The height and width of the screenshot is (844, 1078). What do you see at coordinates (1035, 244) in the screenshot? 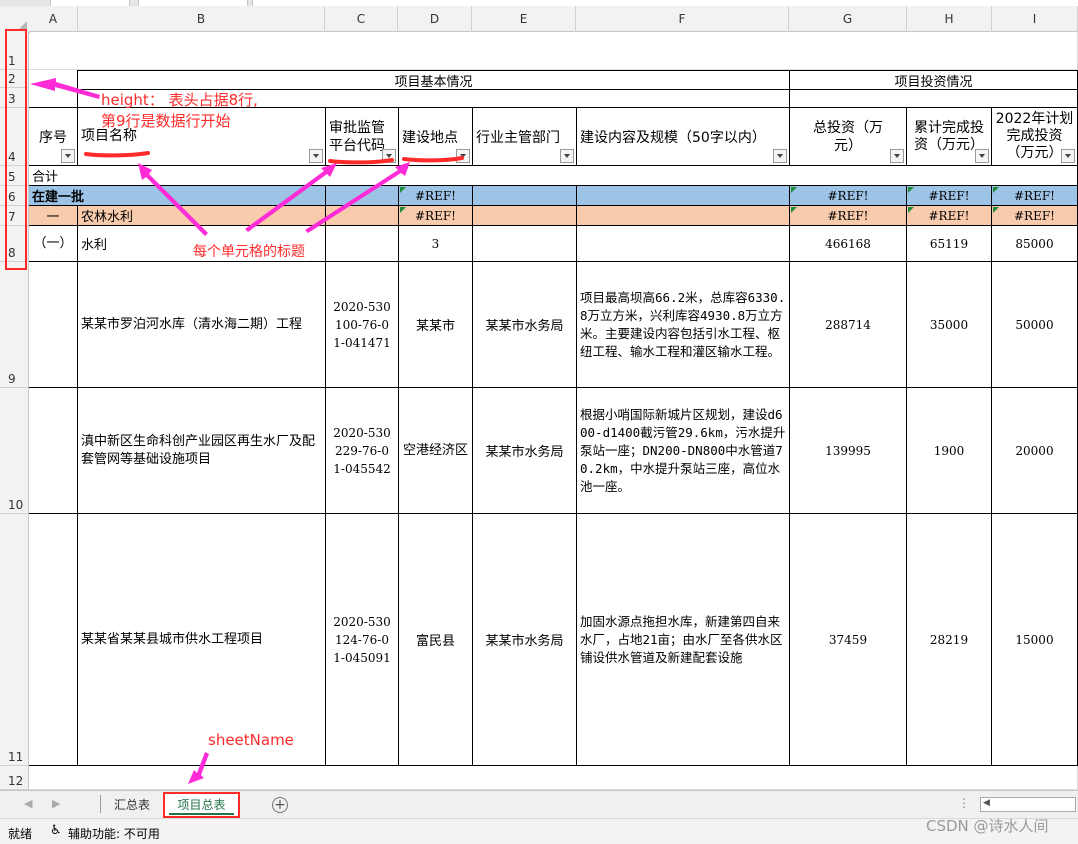
I see `sub-cell-i: 85000` at bounding box center [1035, 244].